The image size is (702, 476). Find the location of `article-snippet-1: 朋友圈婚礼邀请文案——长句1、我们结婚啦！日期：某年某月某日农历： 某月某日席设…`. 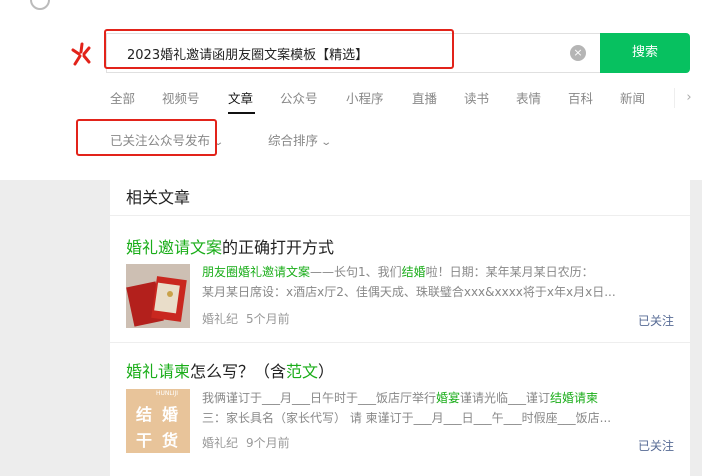

article-snippet-1: 朋友圈婚礼邀请文案——长句1、我们结婚啦！日期：某年某月某日农历： 某月某日席设… is located at coordinates (409, 282).